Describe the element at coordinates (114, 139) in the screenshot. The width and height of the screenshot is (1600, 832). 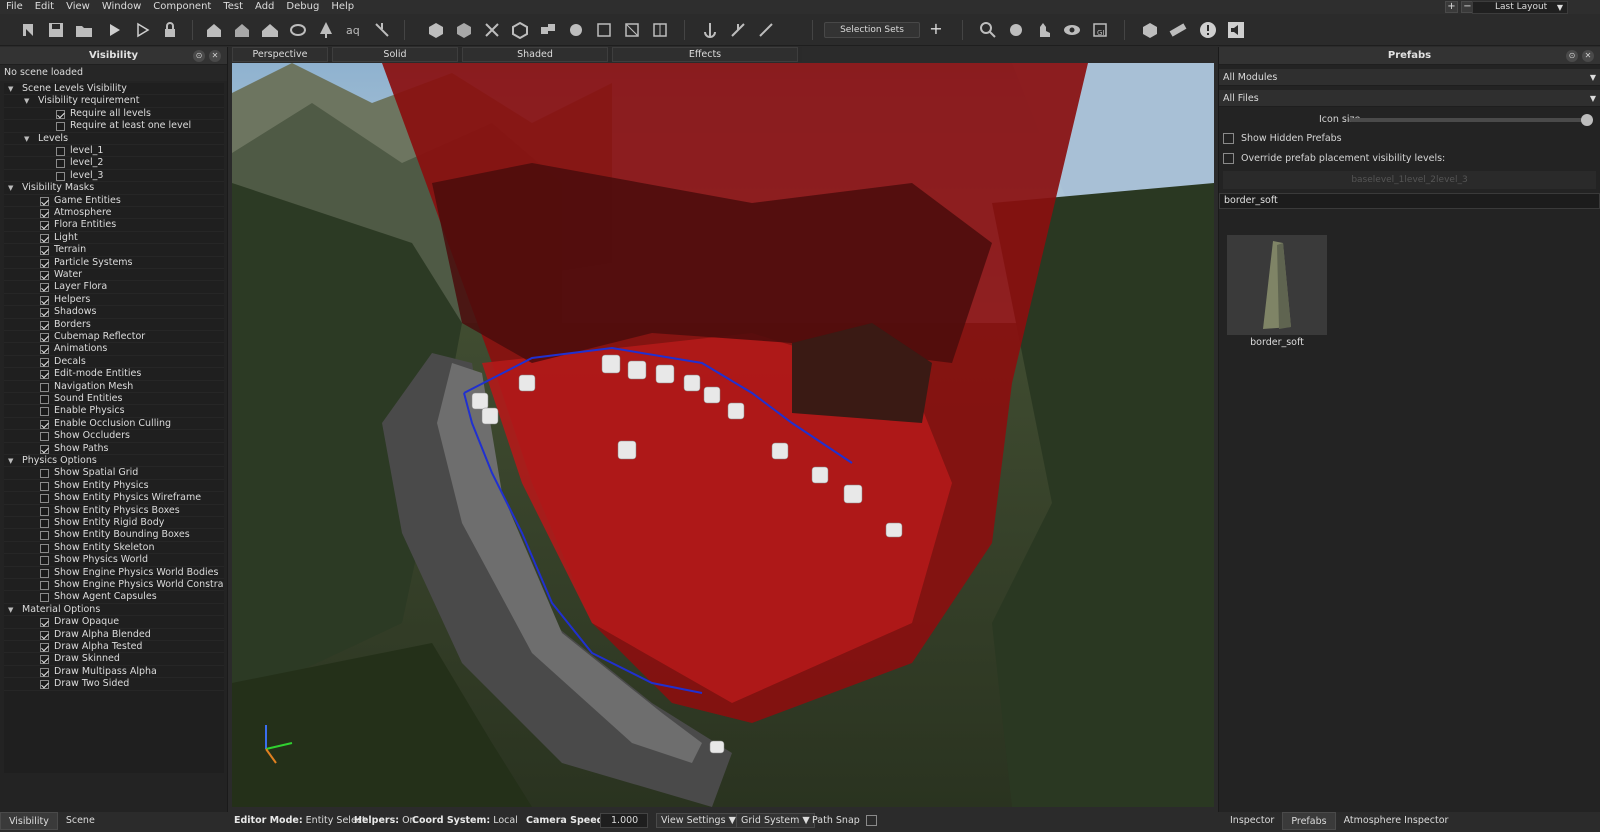
I see `tree-group: ▼ Levels` at that location.